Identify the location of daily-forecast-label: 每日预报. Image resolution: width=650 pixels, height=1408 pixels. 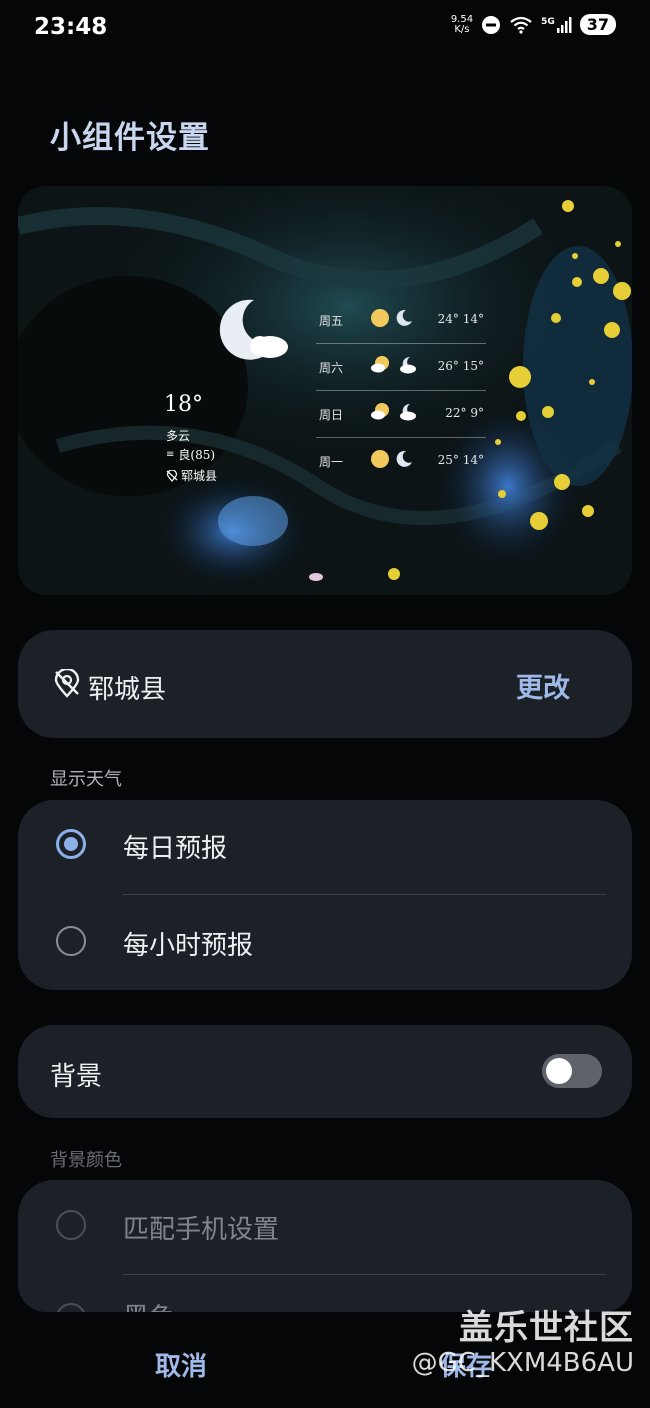
(175, 849).